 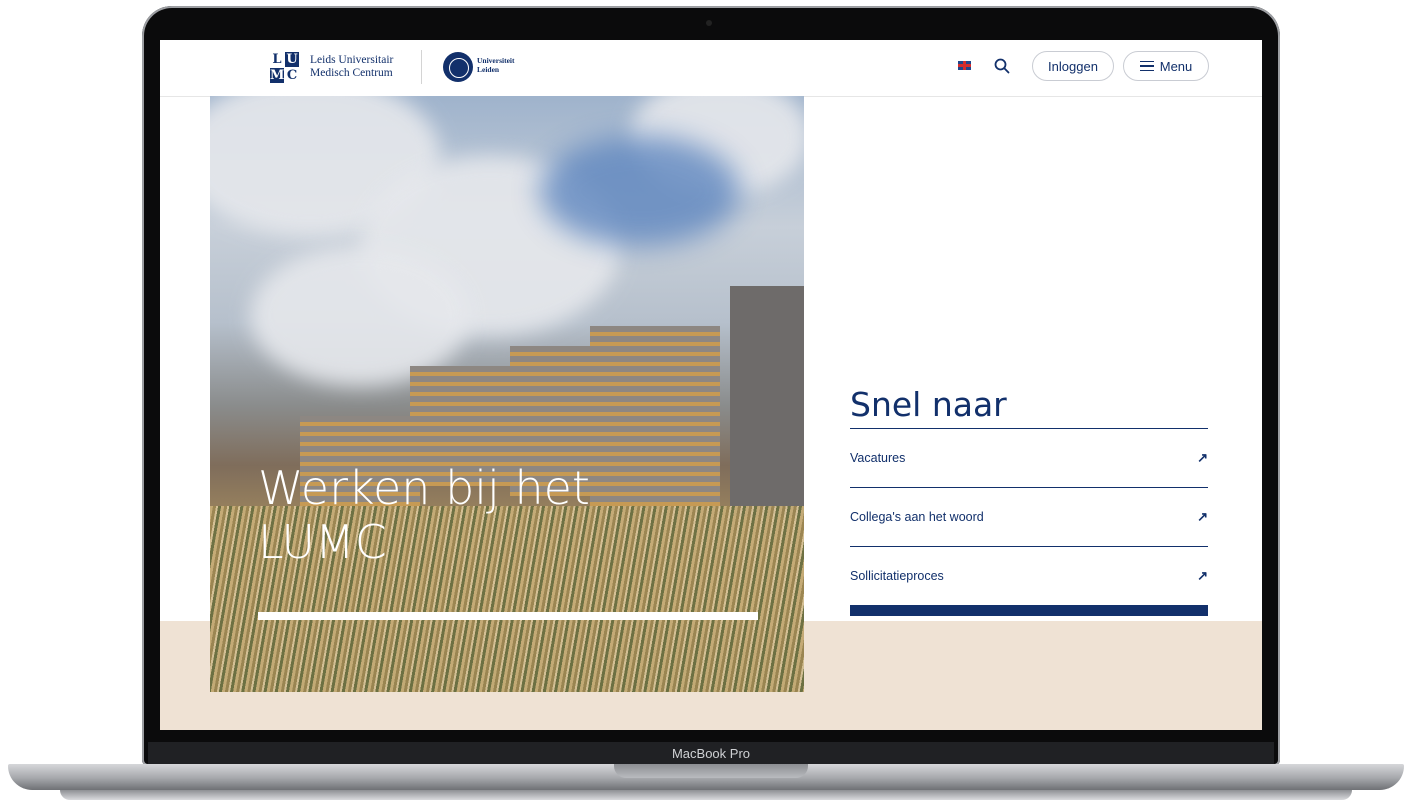 I want to click on logo-letter-c: C, so click(x=292, y=75).